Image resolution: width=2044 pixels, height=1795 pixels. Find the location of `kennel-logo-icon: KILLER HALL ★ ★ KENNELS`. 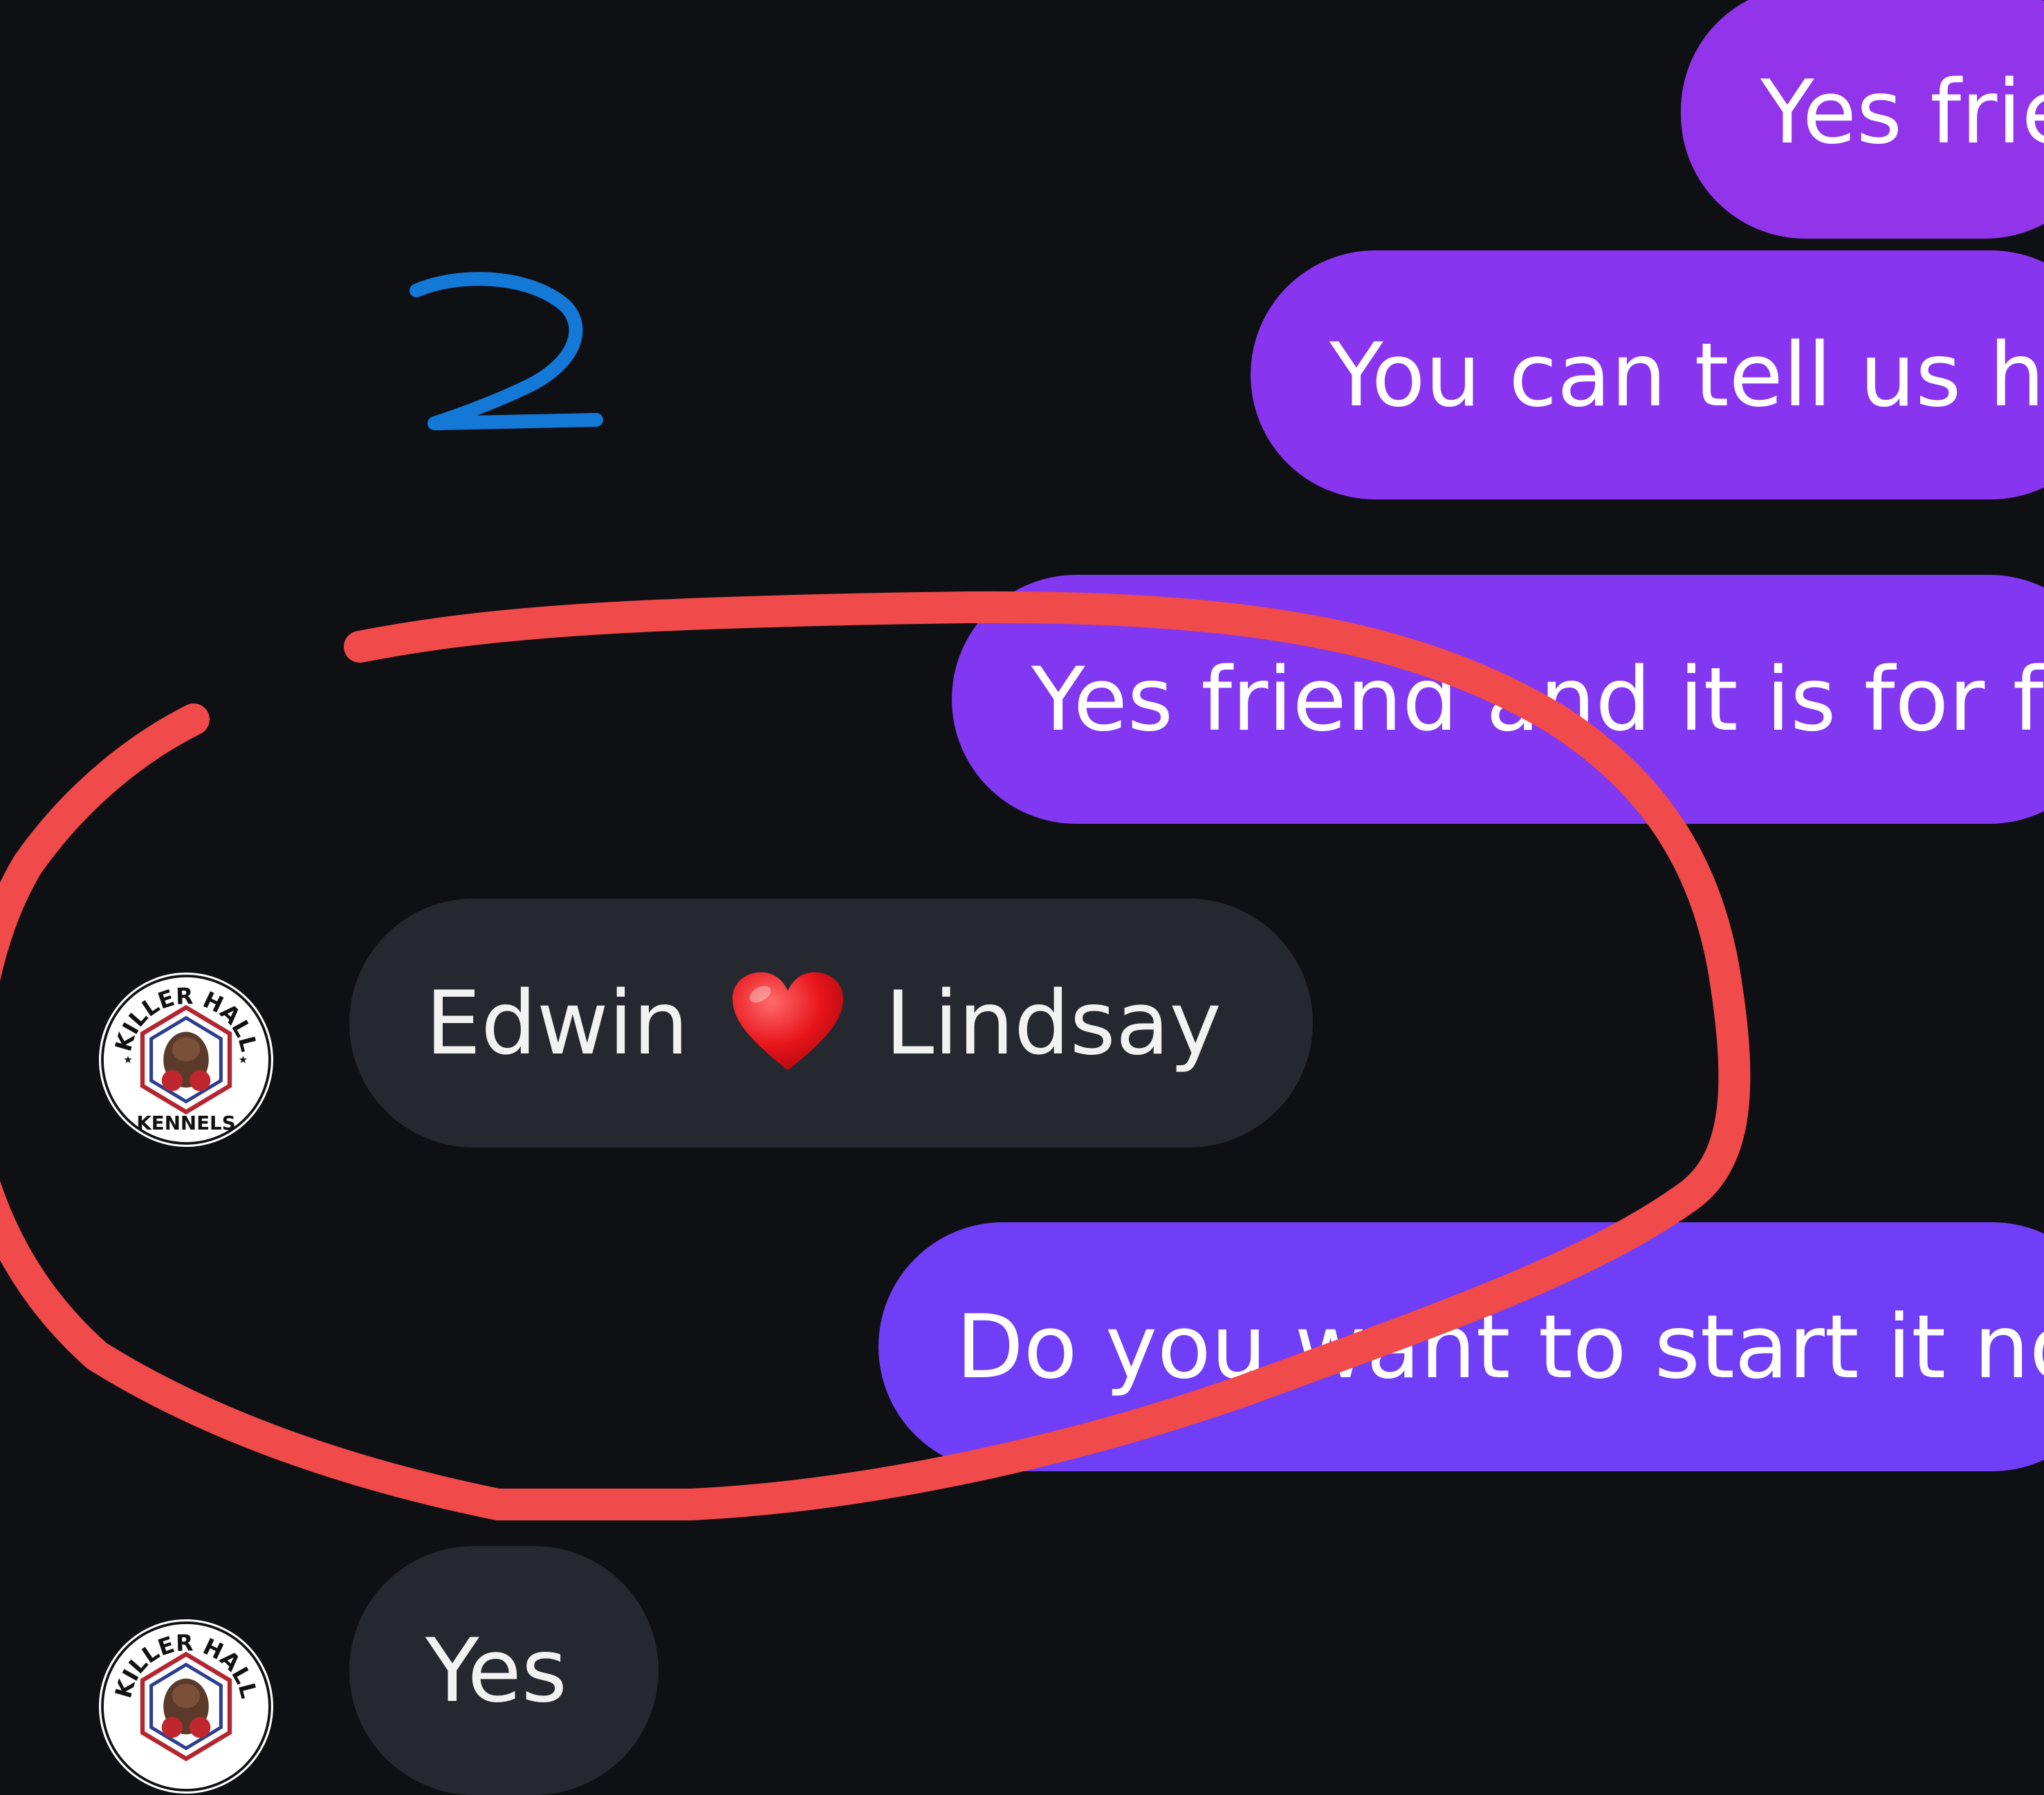

kennel-logo-icon: KILLER HALL ★ ★ KENNELS is located at coordinates (186, 1060).